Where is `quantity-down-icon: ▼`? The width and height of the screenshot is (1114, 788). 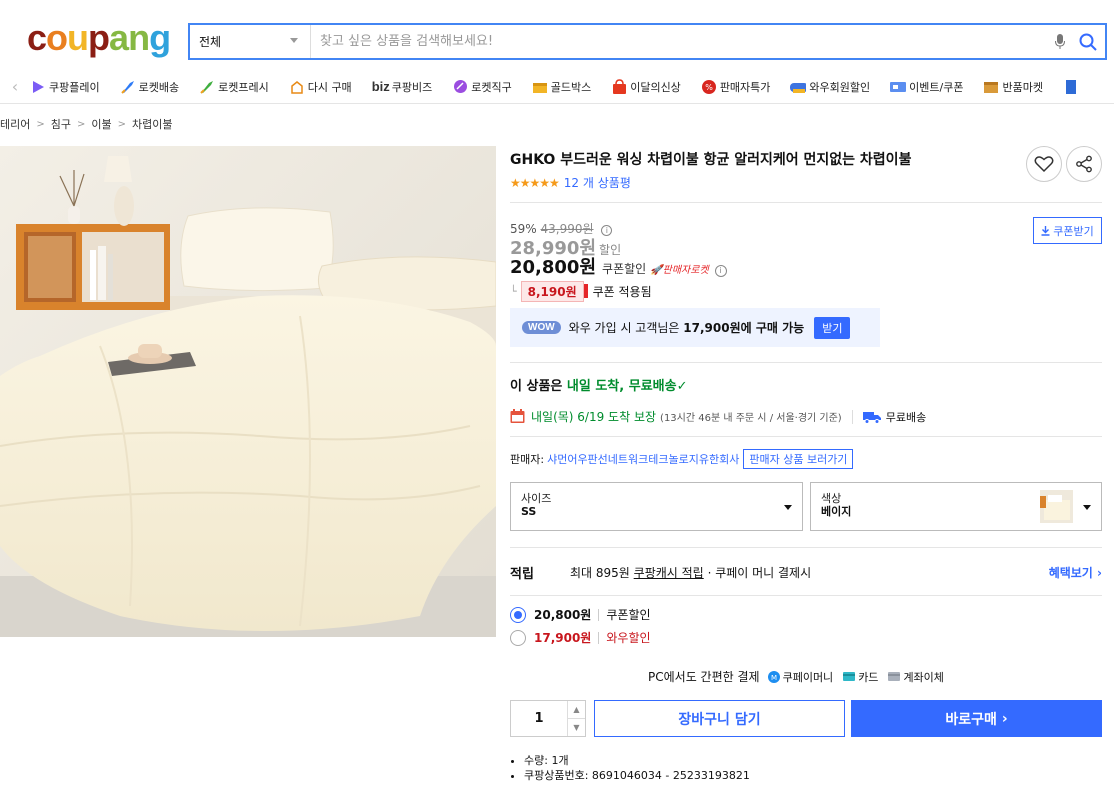
quantity-down-icon: ▼ is located at coordinates (576, 727).